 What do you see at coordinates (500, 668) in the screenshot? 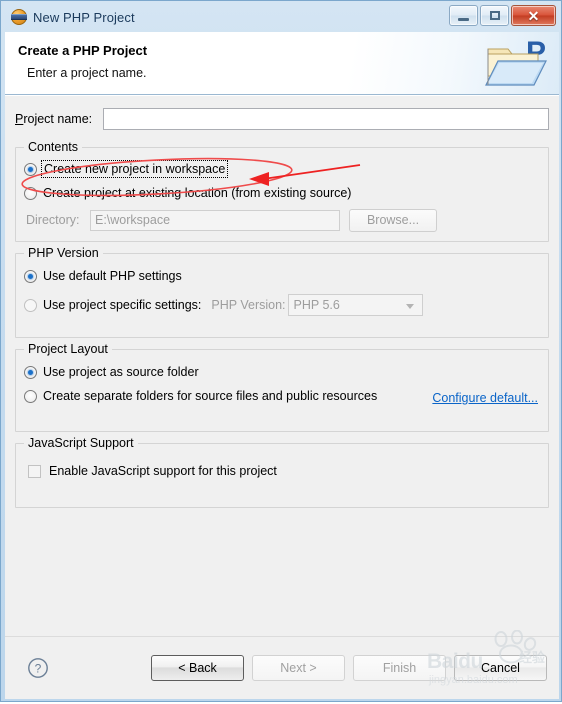
I see `cancel-button: Cancel` at bounding box center [500, 668].